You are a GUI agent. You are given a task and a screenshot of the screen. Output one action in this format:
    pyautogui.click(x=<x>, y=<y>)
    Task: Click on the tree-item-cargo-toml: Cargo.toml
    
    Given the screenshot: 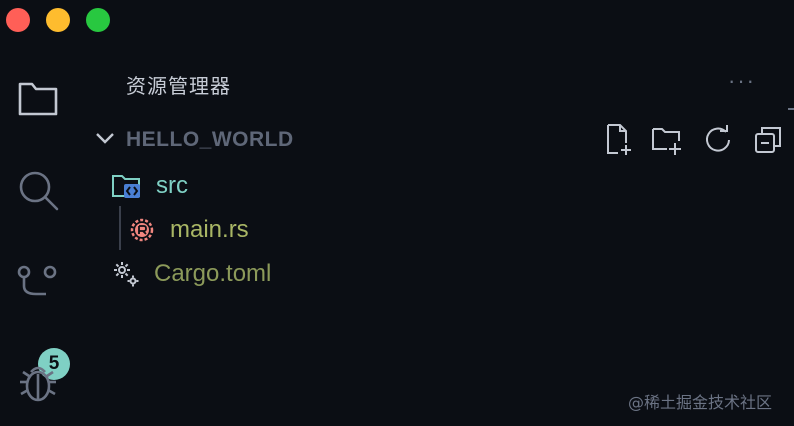 What is the action you would take?
    pyautogui.click(x=191, y=274)
    